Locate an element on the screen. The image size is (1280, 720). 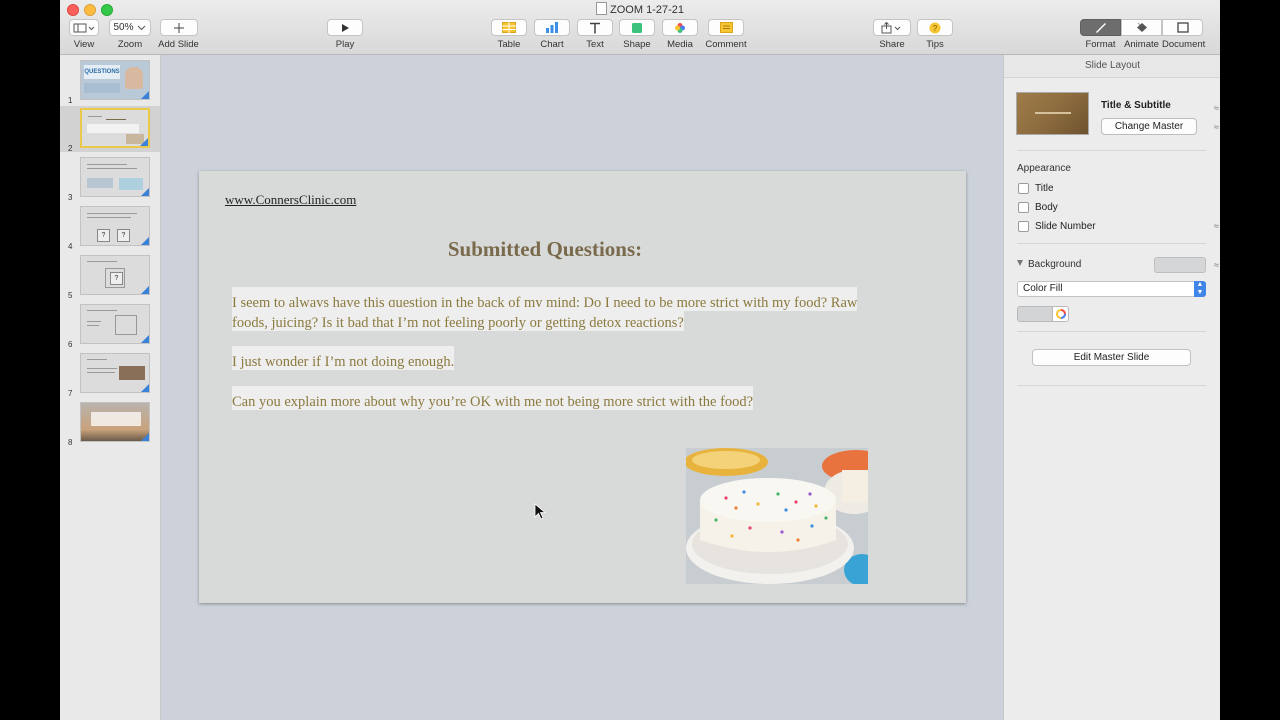
slide-thumbnail-5: ? 5 is located at coordinates (110, 276).